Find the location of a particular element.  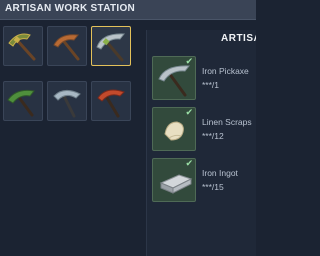

requirement-count: ***/1 is located at coordinates (211, 85).